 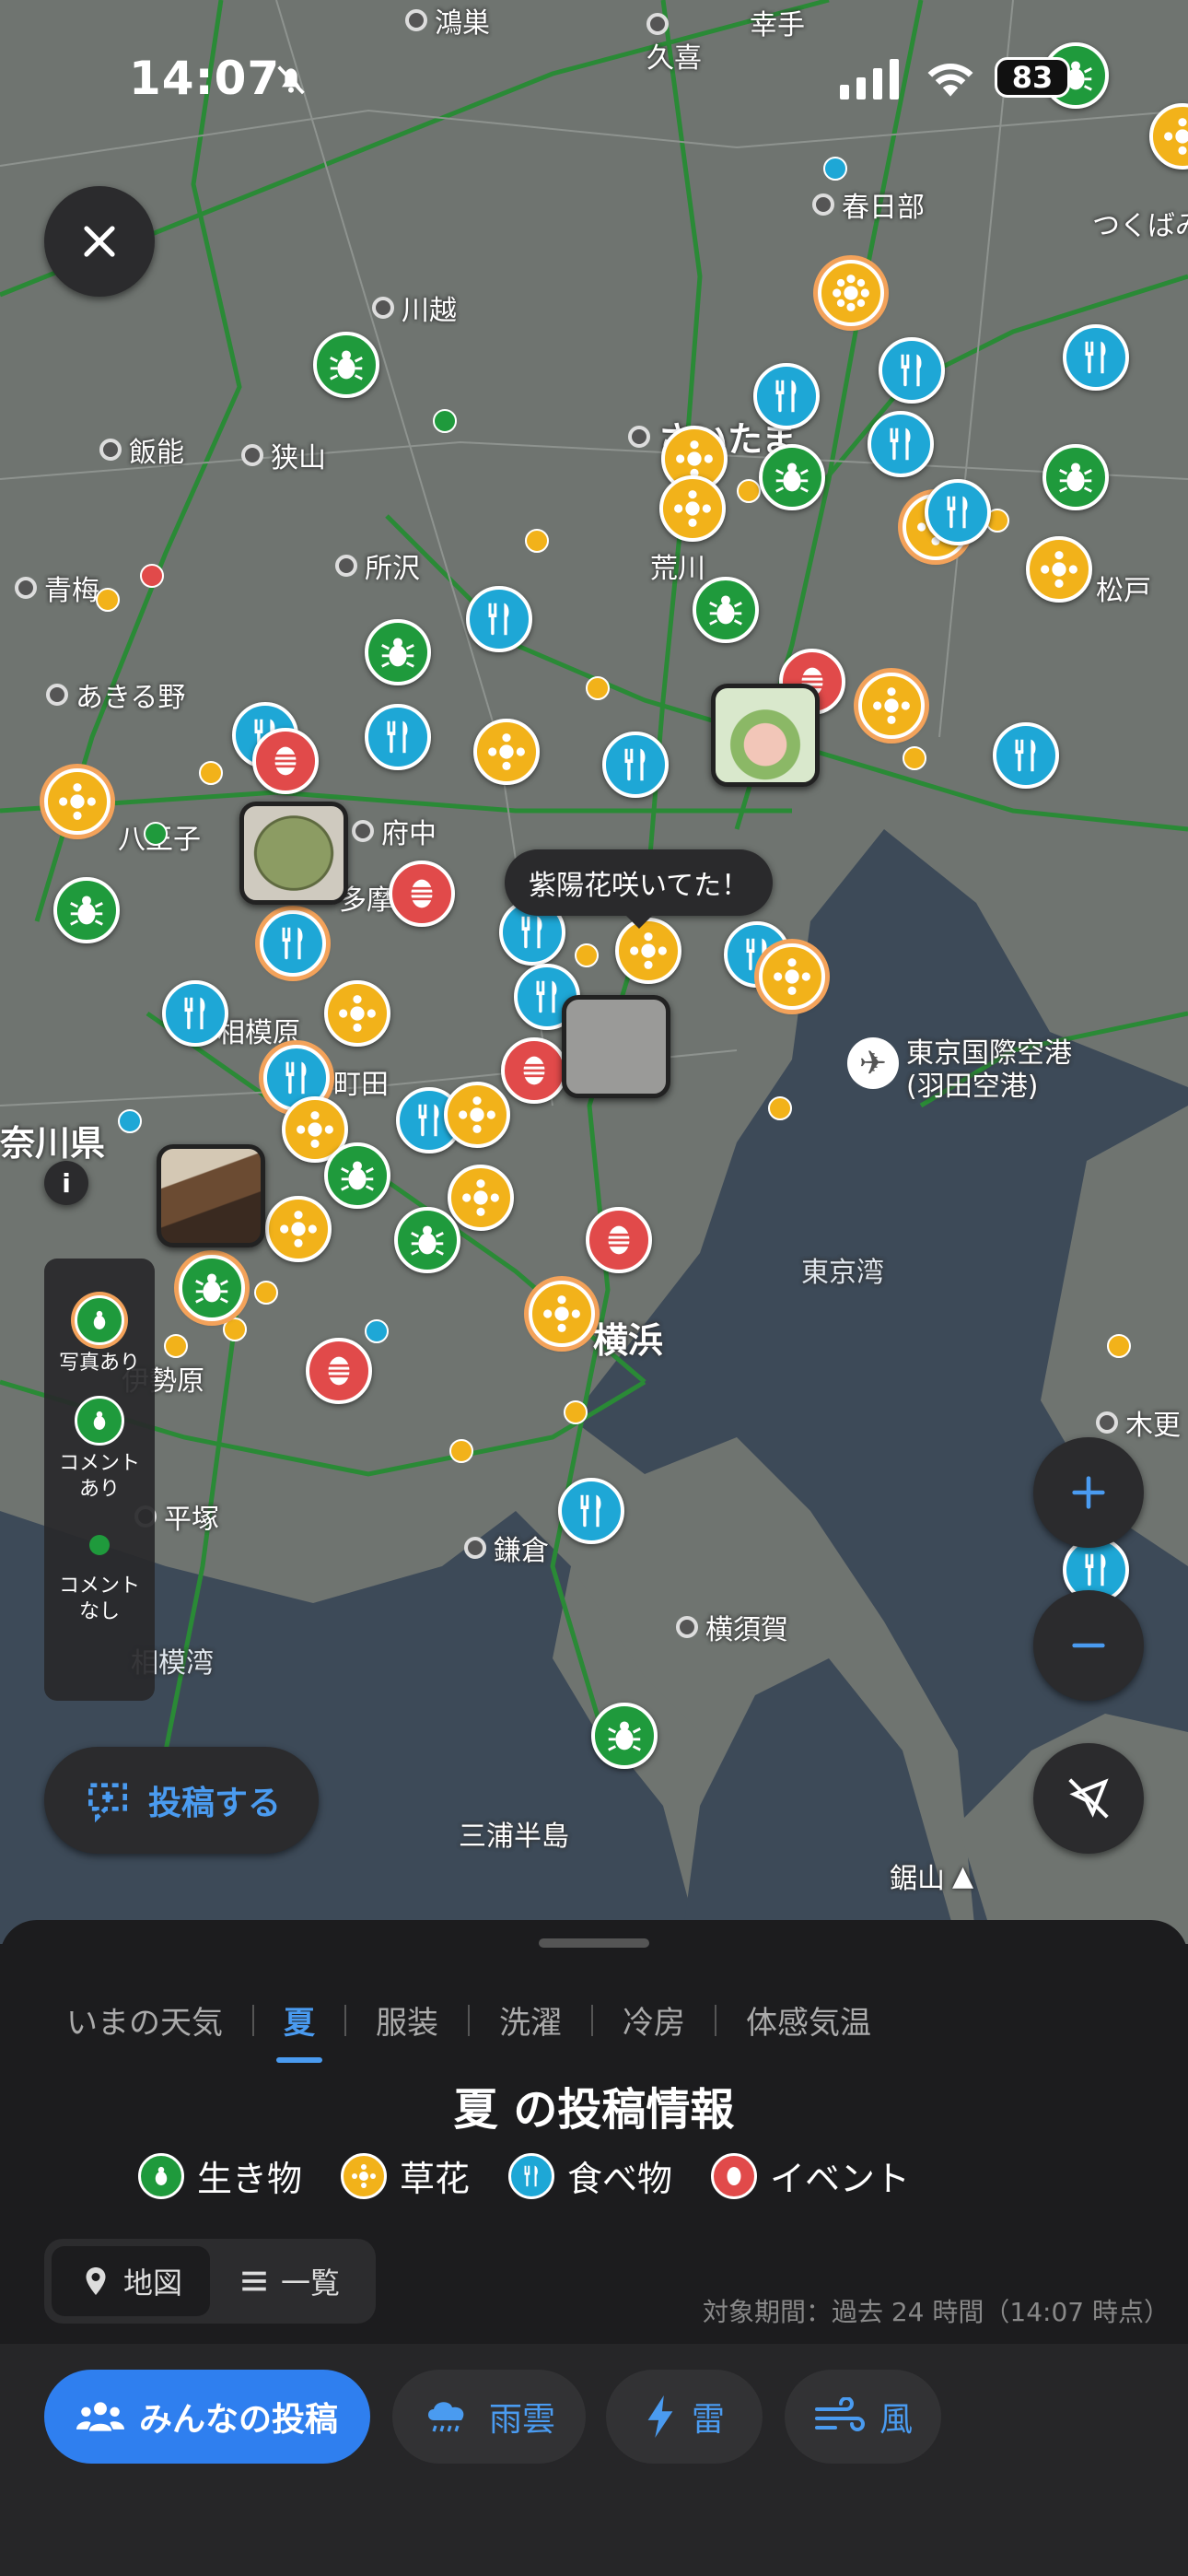 What do you see at coordinates (207, 2417) in the screenshot?
I see `nav-everyone-posts: みんなの投稿` at bounding box center [207, 2417].